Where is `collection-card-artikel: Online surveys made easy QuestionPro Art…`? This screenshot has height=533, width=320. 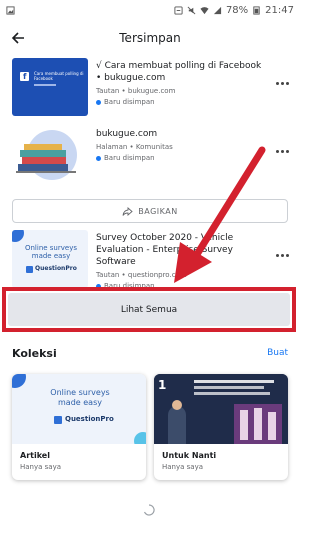 collection-card-artikel: Online surveys made easy QuestionPro Art… is located at coordinates (79, 427).